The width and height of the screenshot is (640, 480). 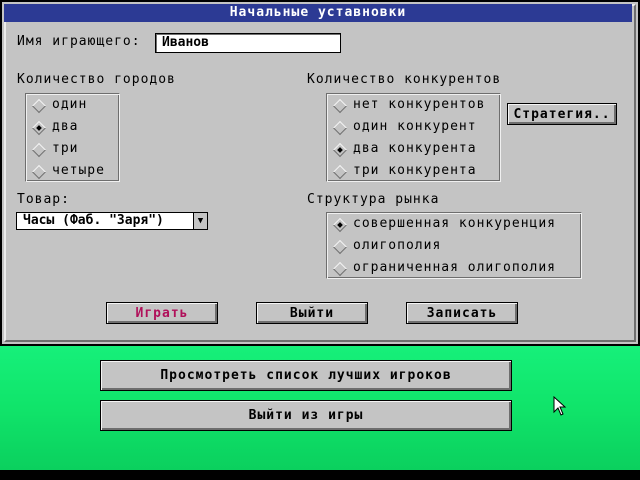 I want to click on play-button-label: Играть, so click(x=162, y=313).